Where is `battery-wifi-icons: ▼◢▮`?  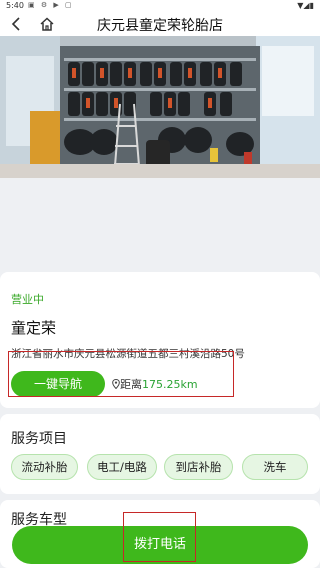
battery-wifi-icons: ▼◢▮ is located at coordinates (305, 5).